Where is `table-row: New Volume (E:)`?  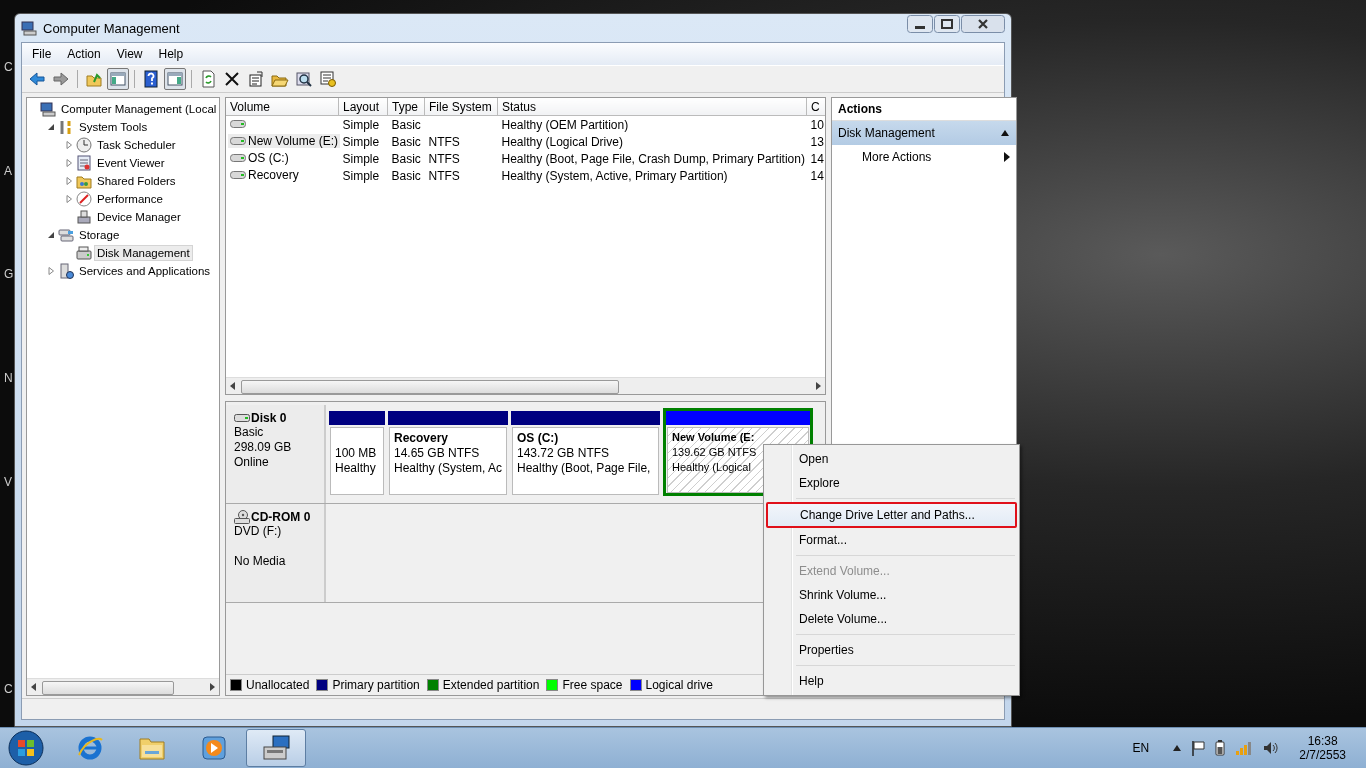
table-row: New Volume (E:) is located at coordinates (284, 141).